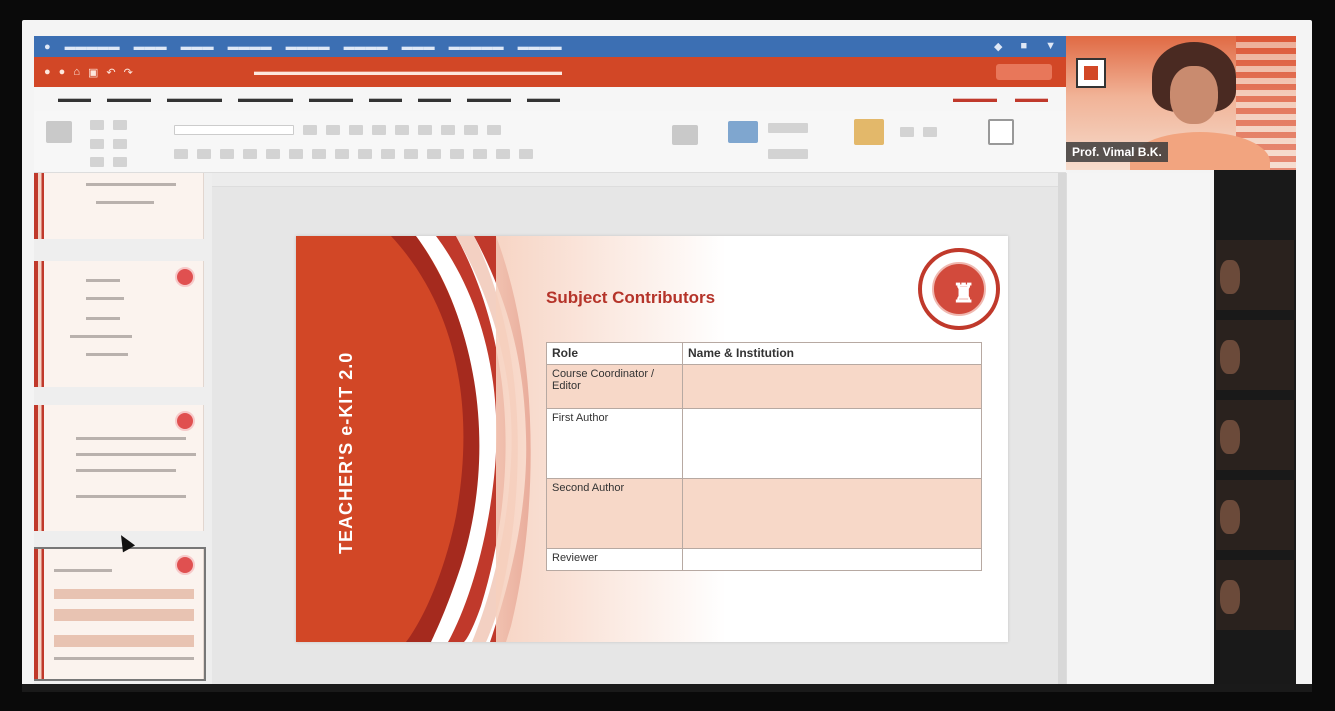  I want to click on home-icon: ⌂, so click(76, 72).